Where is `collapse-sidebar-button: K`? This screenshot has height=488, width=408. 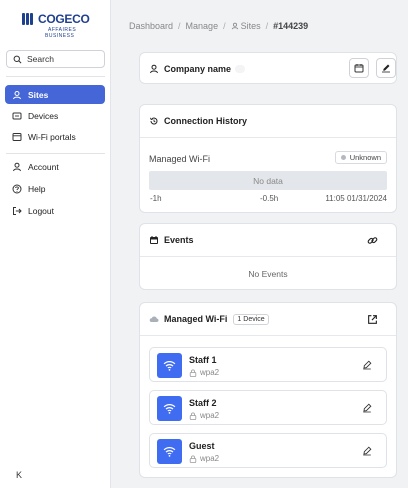 collapse-sidebar-button: K is located at coordinates (19, 475).